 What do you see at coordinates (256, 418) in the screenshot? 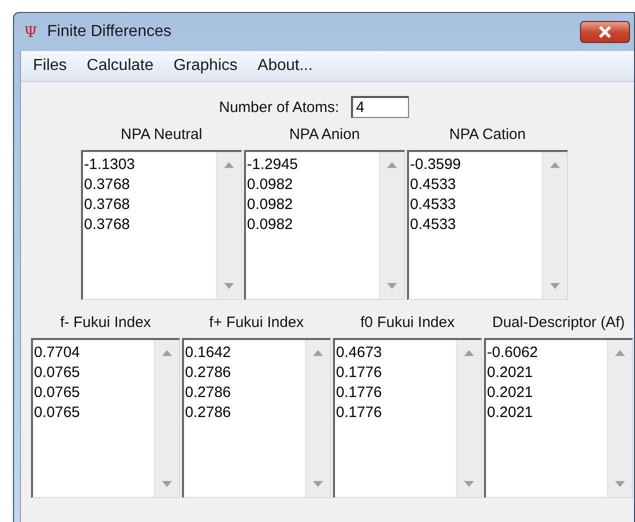
I see `list-box: 0.1642 0.2786 0.2786 0.2786` at bounding box center [256, 418].